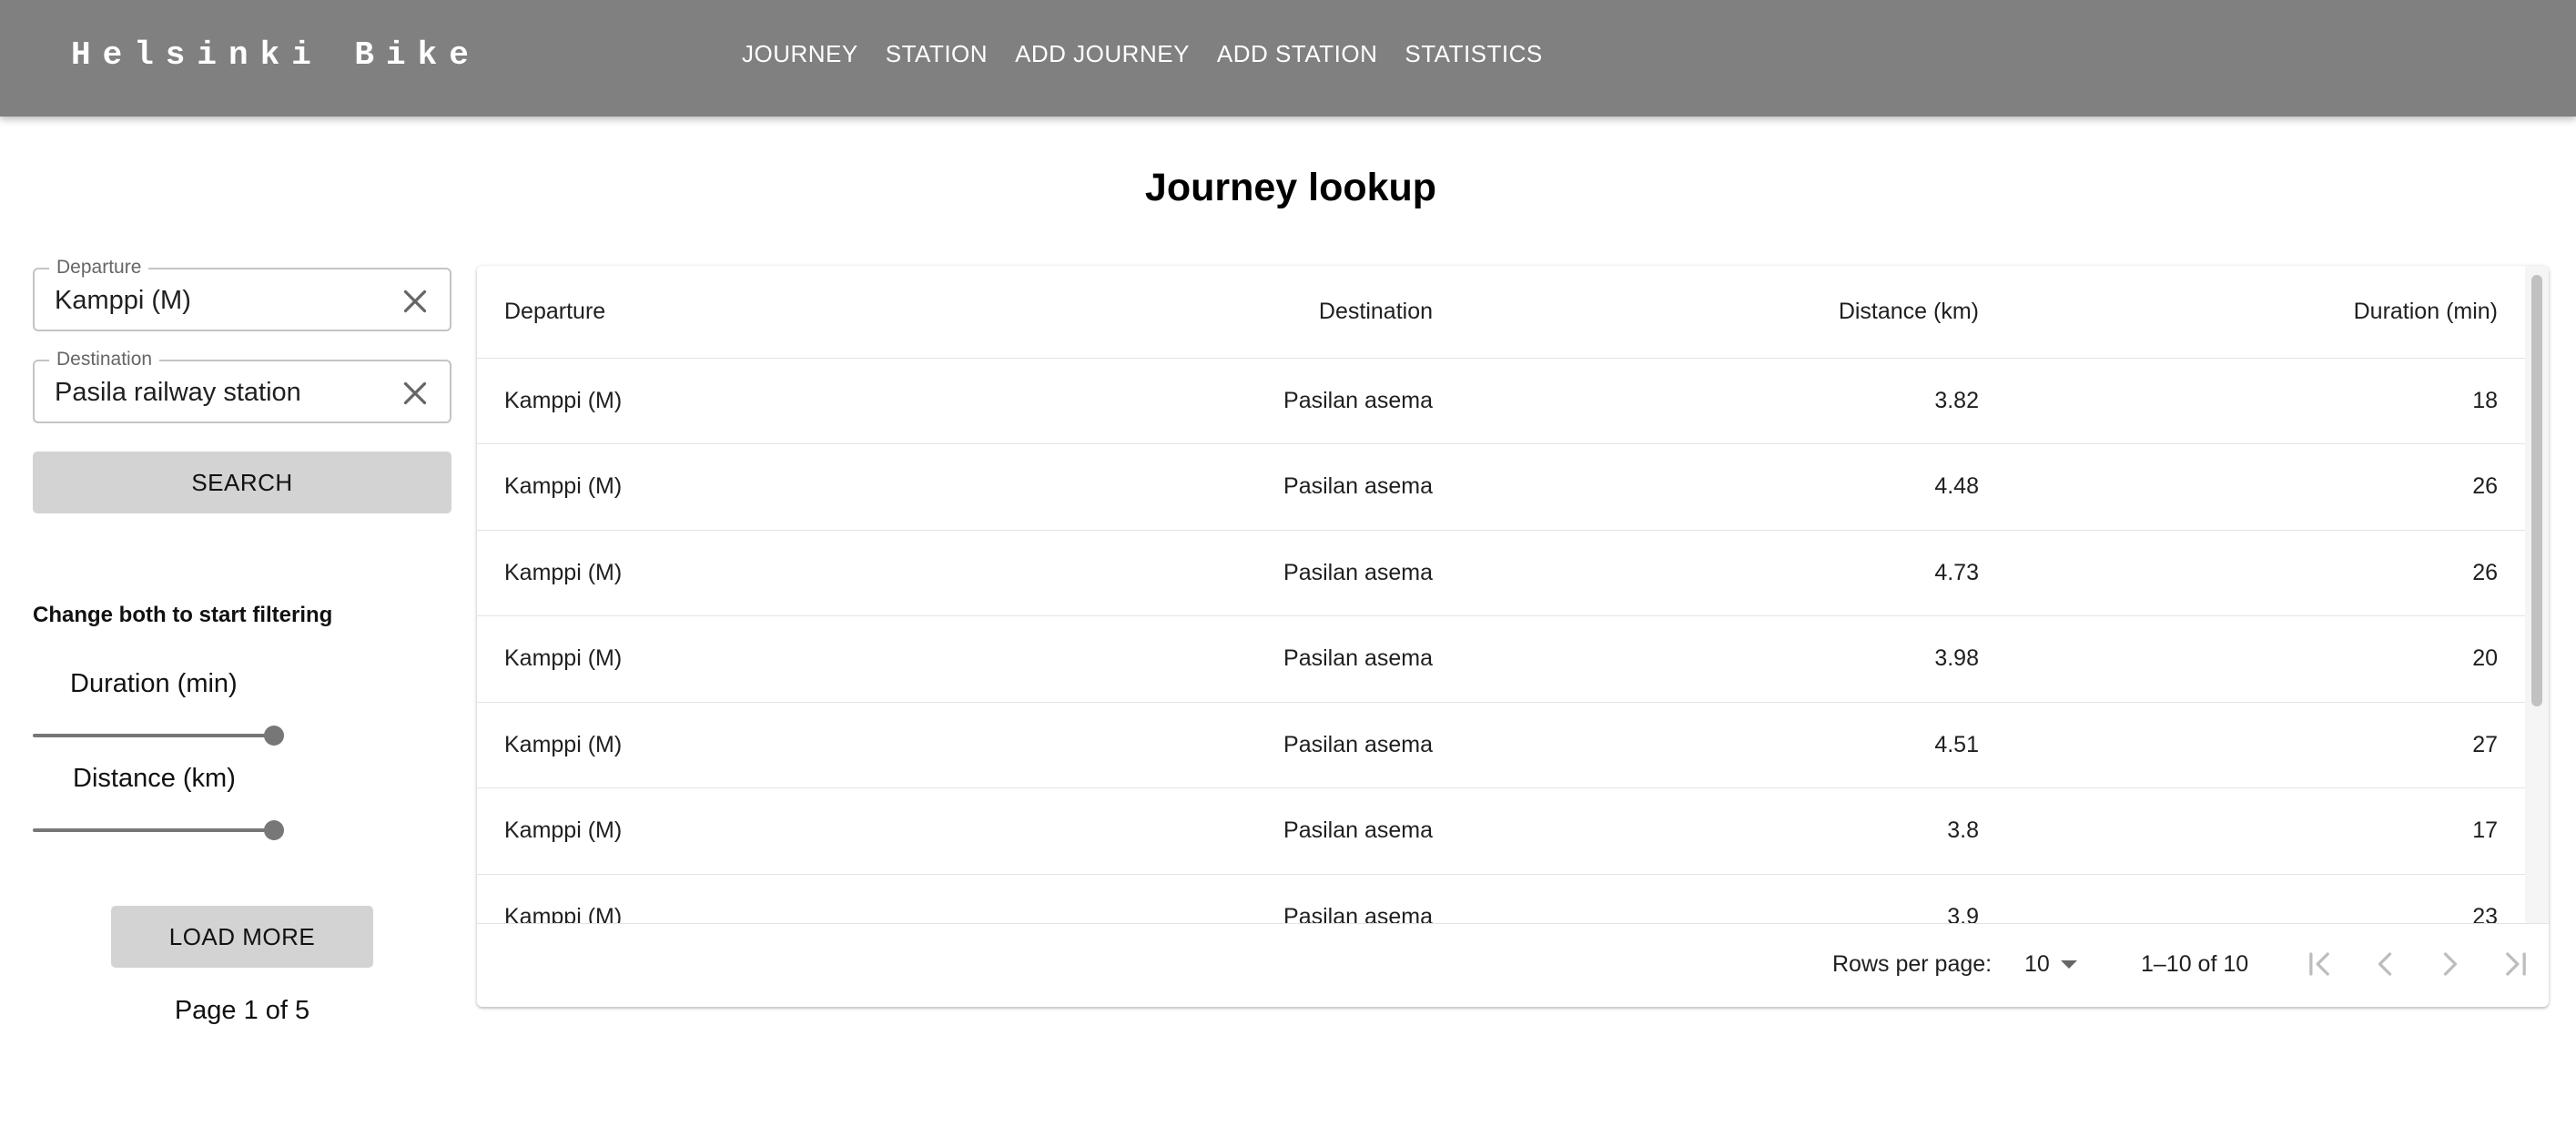 The image size is (2576, 1127). What do you see at coordinates (415, 393) in the screenshot?
I see `clear-destination-icon` at bounding box center [415, 393].